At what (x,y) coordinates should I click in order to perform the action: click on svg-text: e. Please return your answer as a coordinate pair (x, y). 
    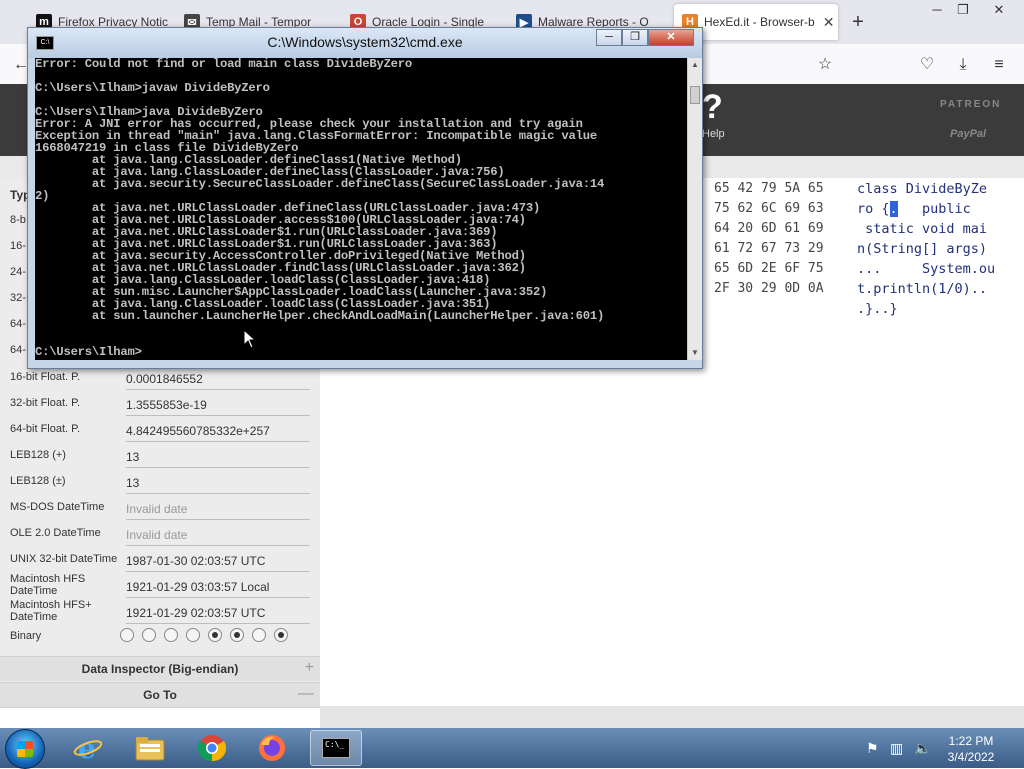
    Looking at the image, I should click on (87, 748).